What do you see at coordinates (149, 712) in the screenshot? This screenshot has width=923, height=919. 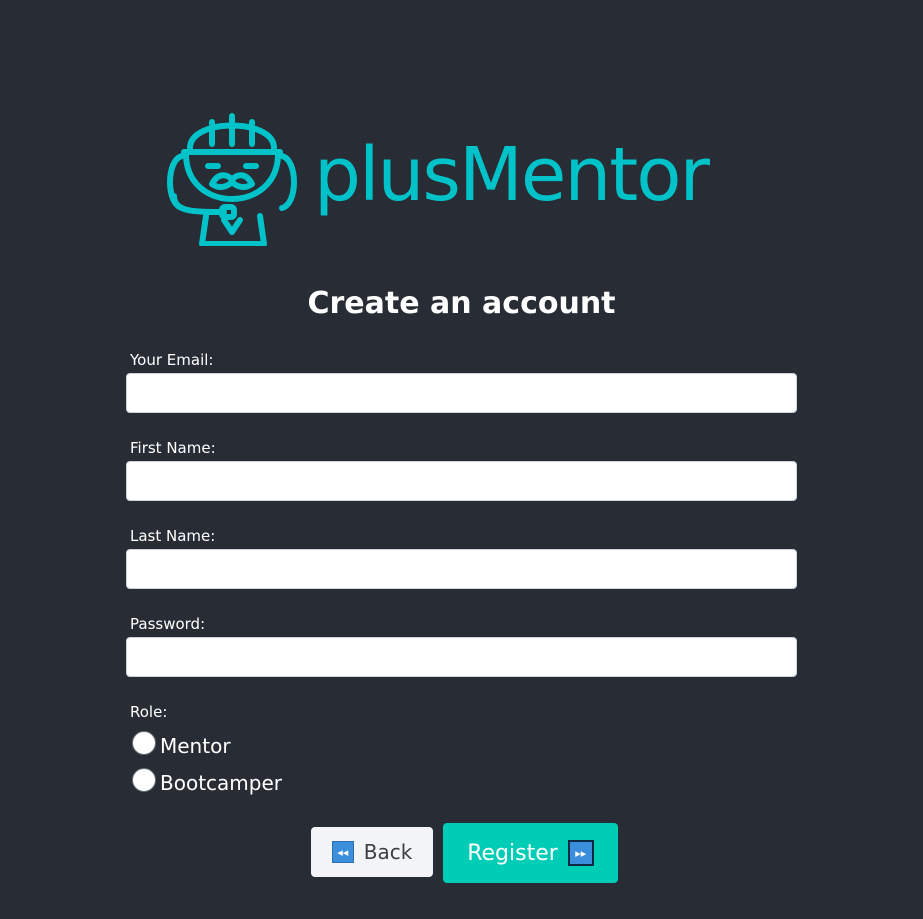 I see `role-label: Role:` at bounding box center [149, 712].